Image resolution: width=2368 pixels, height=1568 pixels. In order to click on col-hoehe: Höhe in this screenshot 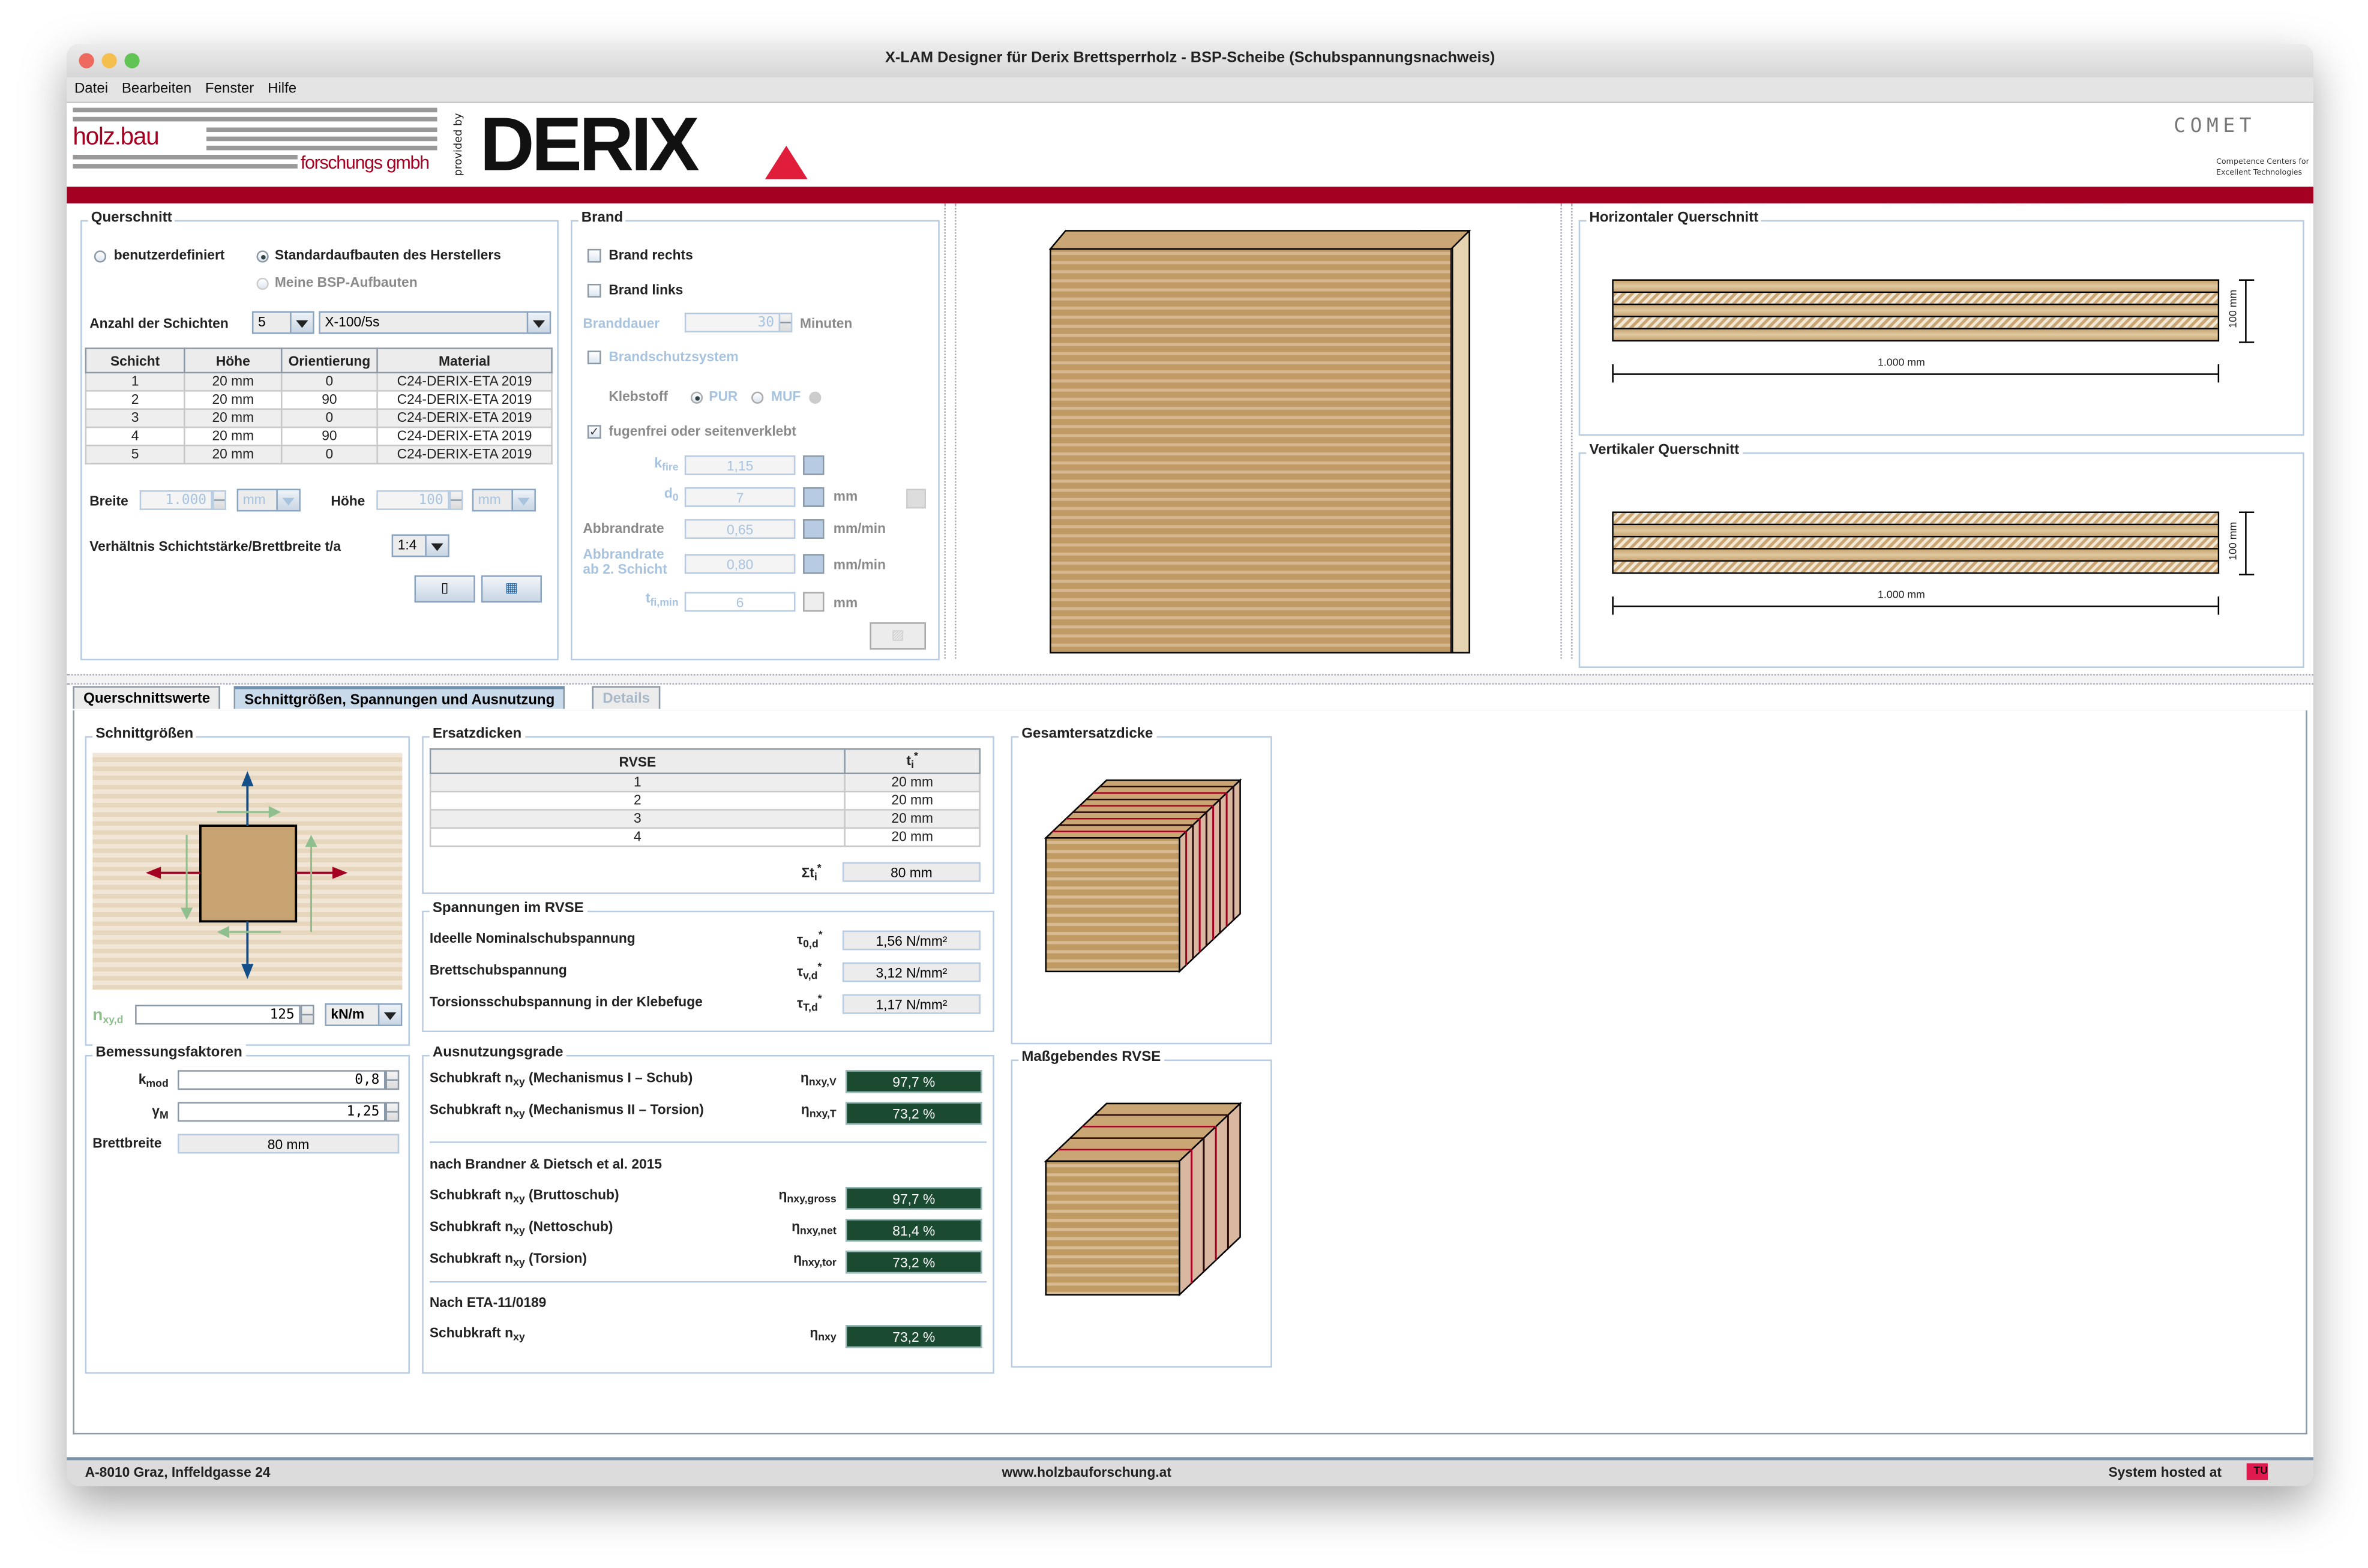, I will do `click(233, 361)`.